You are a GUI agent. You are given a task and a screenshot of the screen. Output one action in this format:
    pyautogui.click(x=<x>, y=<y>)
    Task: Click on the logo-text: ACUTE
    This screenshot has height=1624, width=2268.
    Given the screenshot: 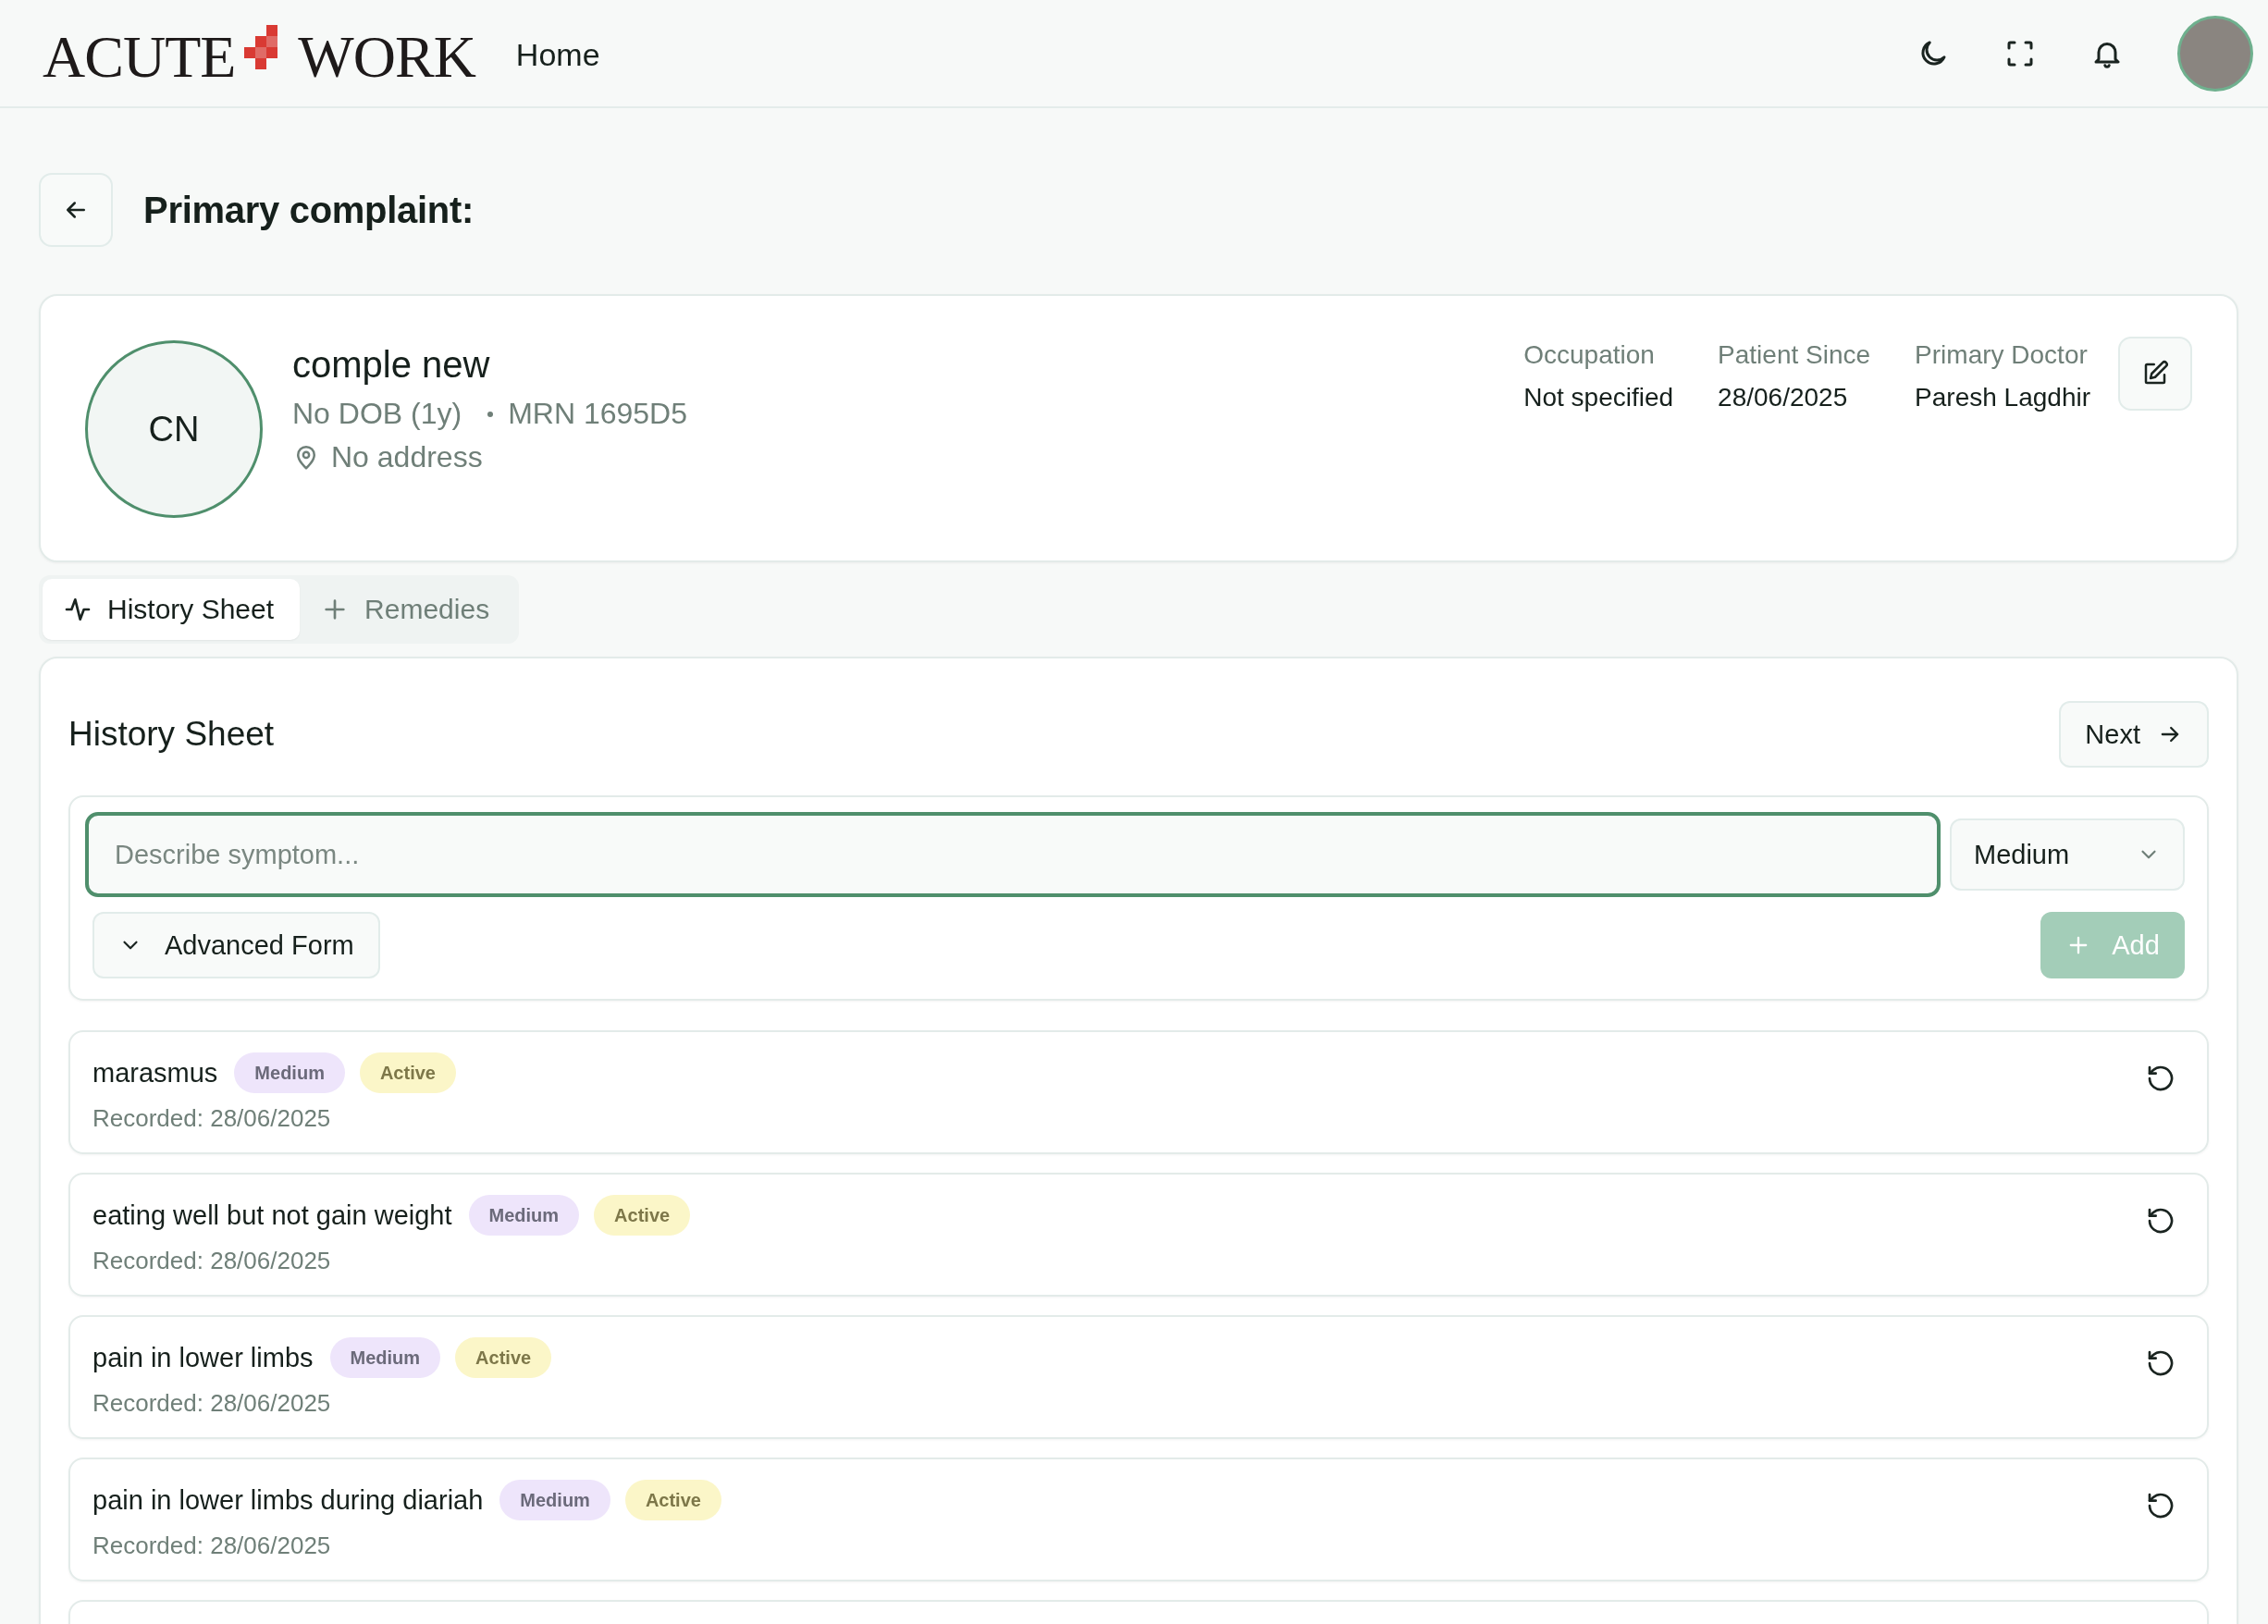 What is the action you would take?
    pyautogui.click(x=139, y=57)
    